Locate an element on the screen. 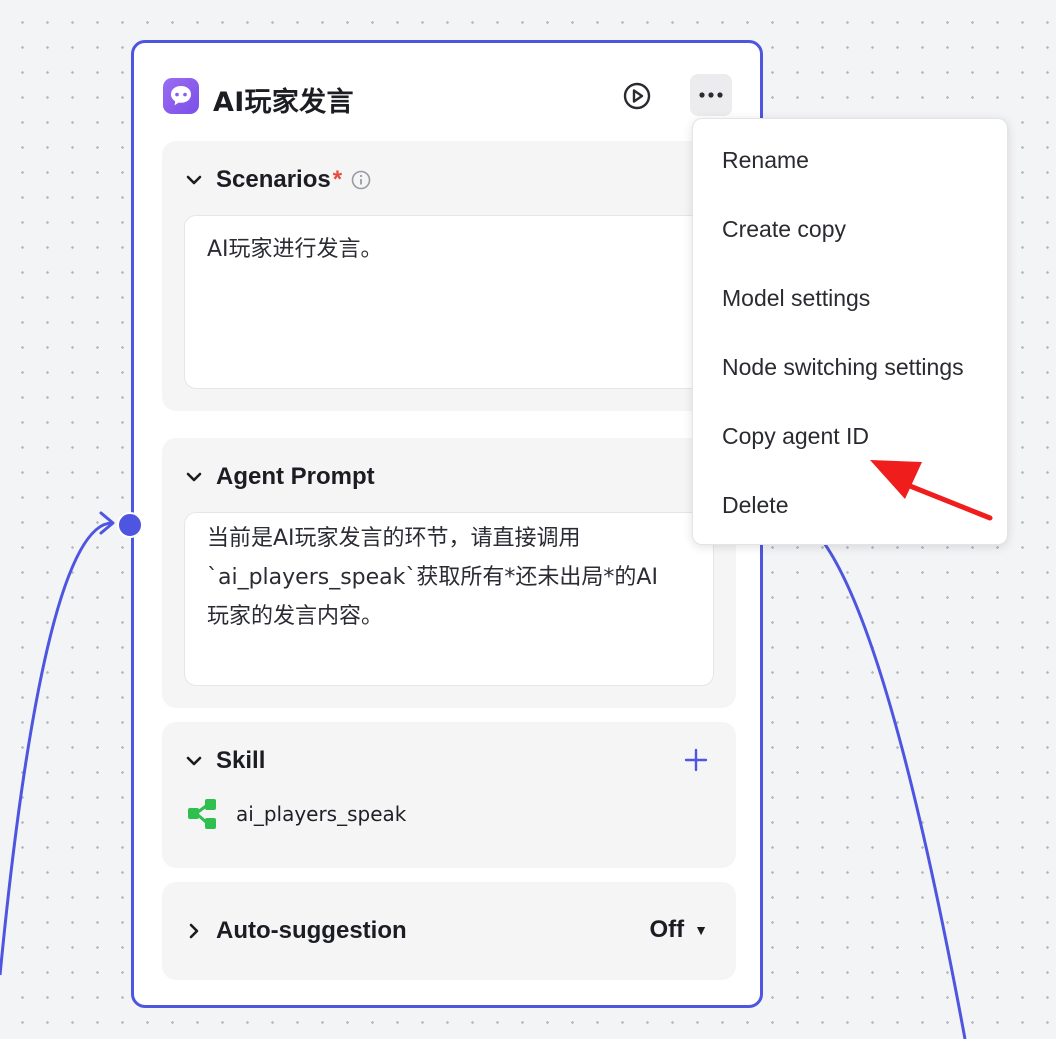 The height and width of the screenshot is (1039, 1056). skill-item: ai_players_speak is located at coordinates (296, 814).